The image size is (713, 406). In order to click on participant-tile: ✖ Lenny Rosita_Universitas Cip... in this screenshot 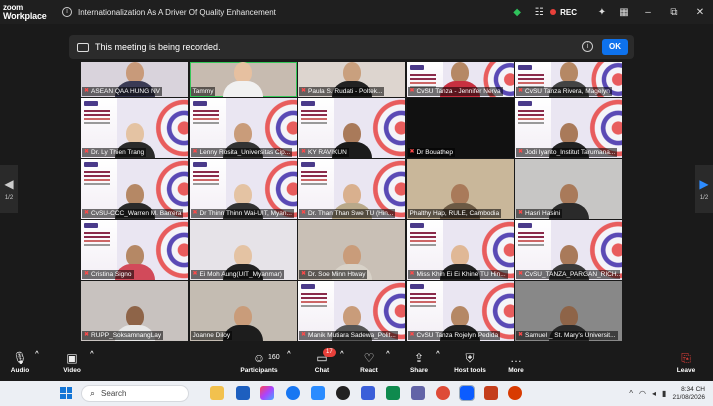, I will do `click(243, 128)`.